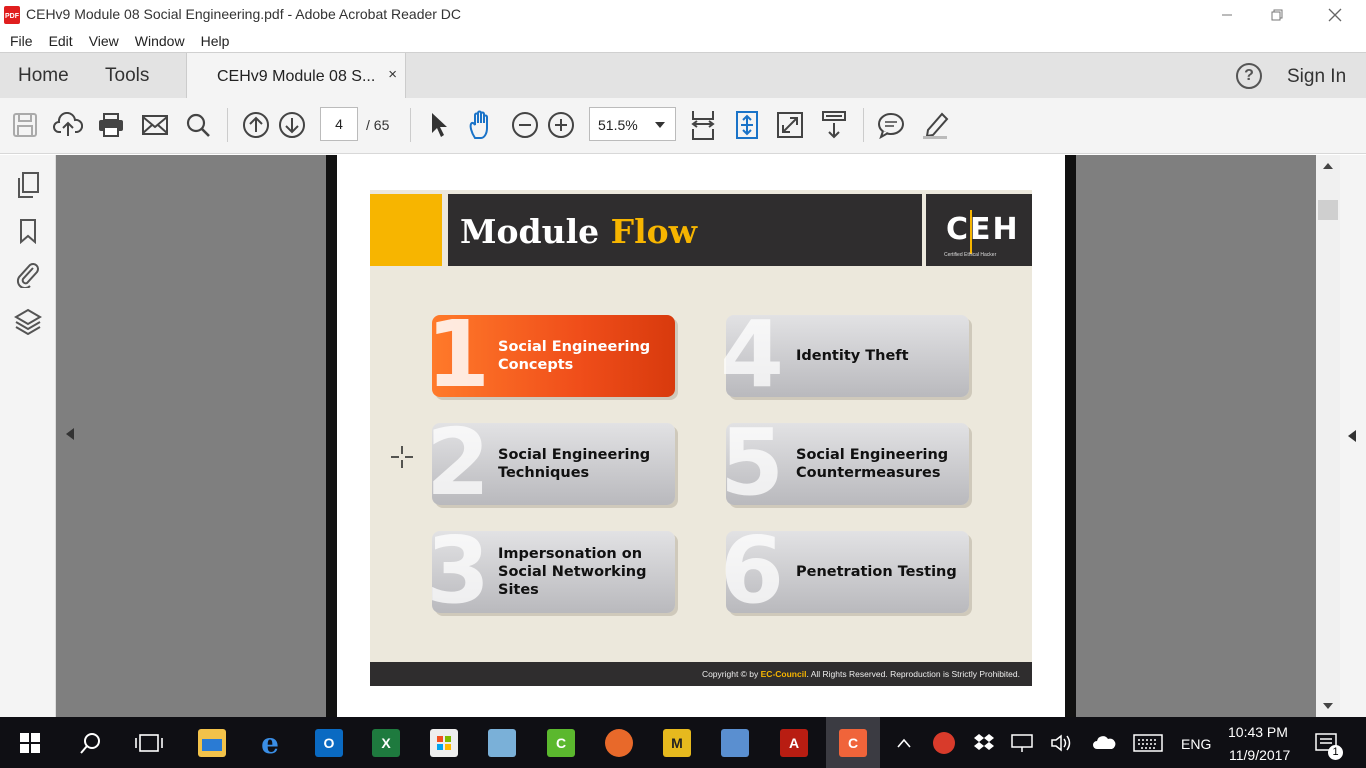 This screenshot has width=1366, height=768. Describe the element at coordinates (1227, 15) in the screenshot. I see `minimize-button` at that location.